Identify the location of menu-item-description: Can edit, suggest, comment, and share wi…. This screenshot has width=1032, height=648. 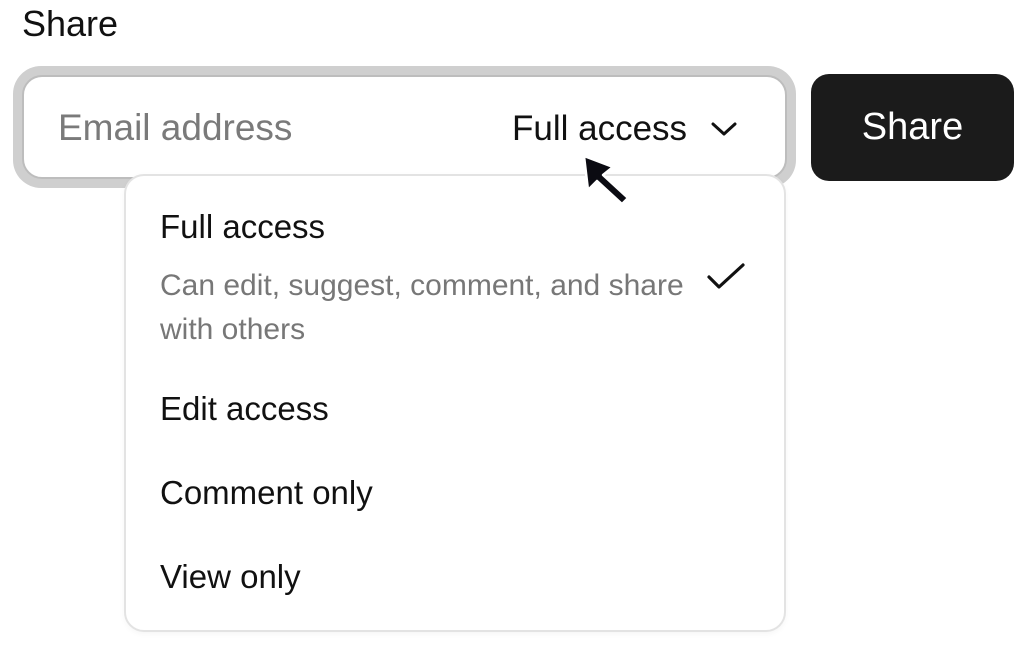
(422, 307).